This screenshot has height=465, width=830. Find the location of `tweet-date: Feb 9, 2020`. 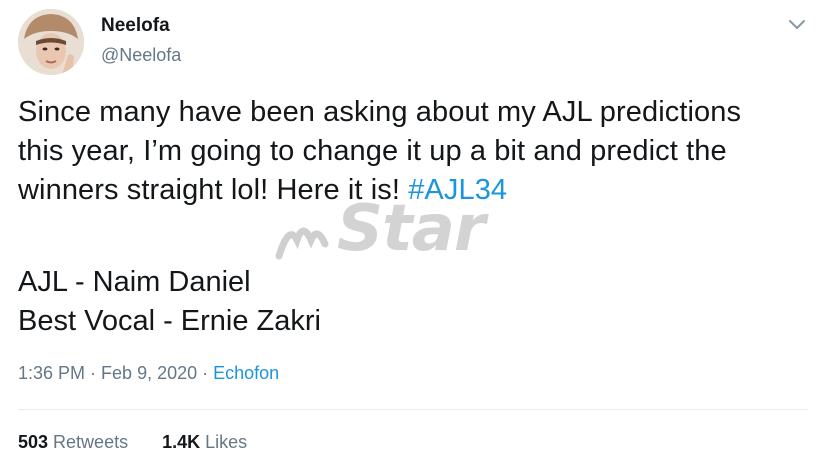

tweet-date: Feb 9, 2020 is located at coordinates (149, 373).